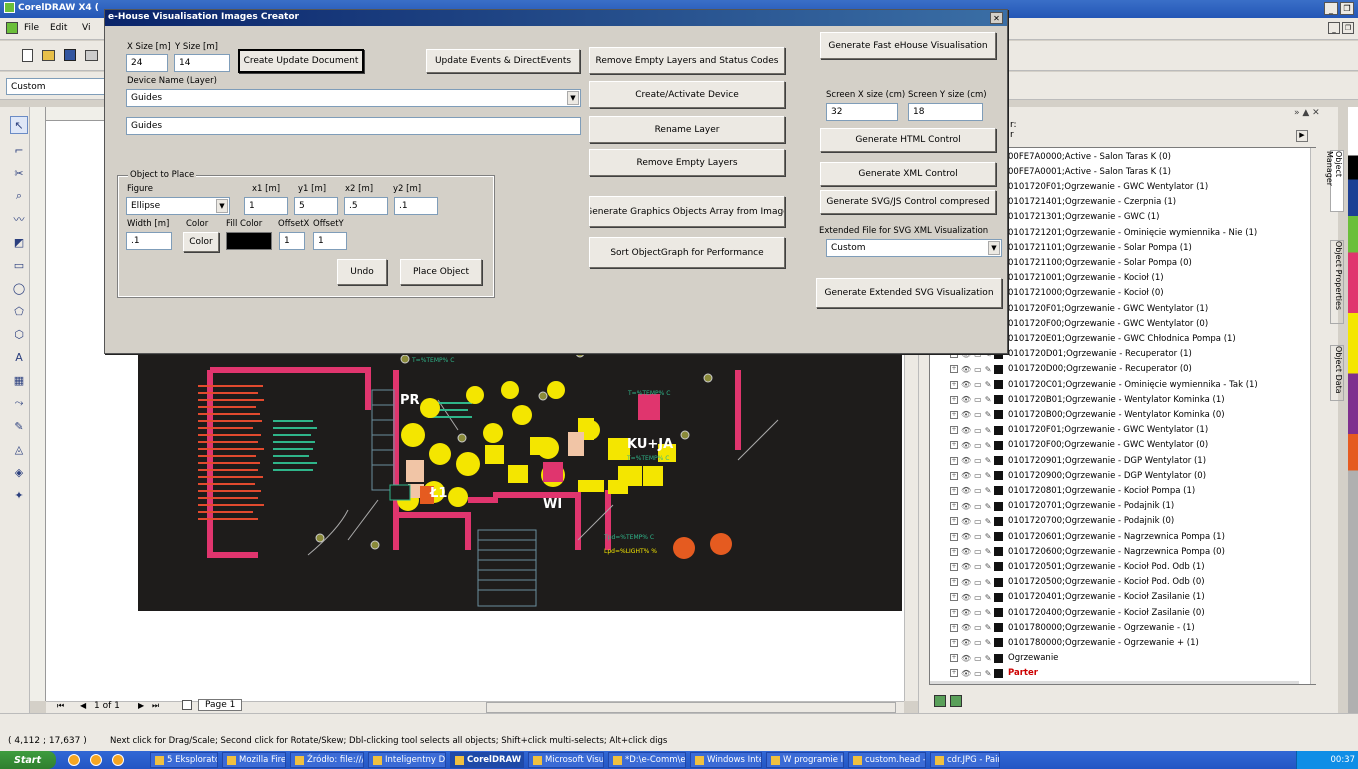 This screenshot has width=1358, height=769. What do you see at coordinates (1114, 521) in the screenshot?
I see `object-list-item: + 👁 ▭ ✎ 0101720700;Ogrzewanie - Podajnik (0)` at bounding box center [1114, 521].